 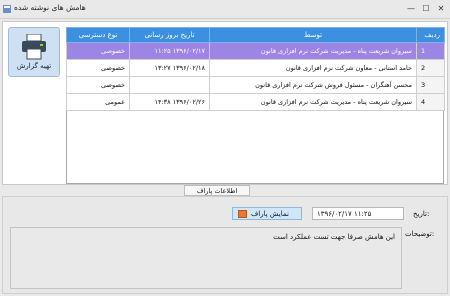 What do you see at coordinates (334, 237) in the screenshot?
I see `description-text: این هامش صرفا جهت تست عملکرد است` at bounding box center [334, 237].